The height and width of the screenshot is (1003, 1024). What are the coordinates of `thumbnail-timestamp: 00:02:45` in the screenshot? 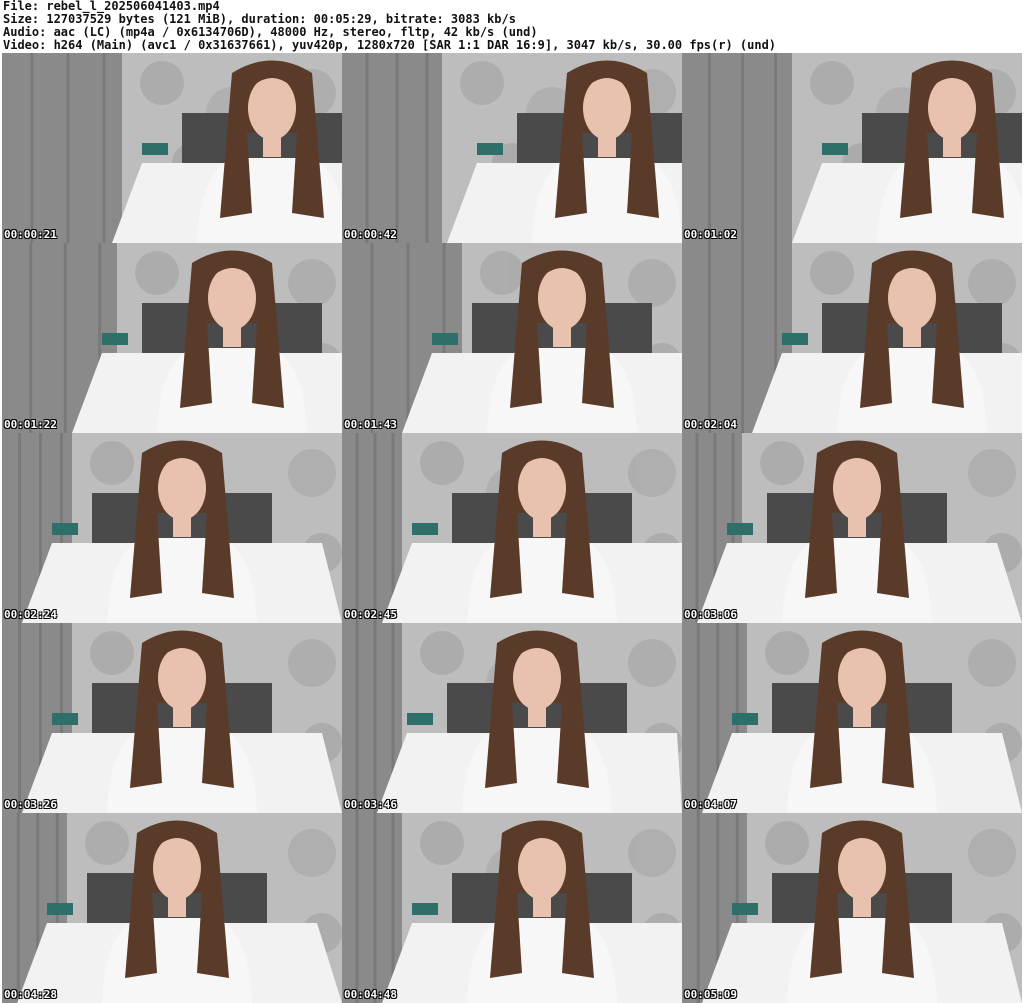 It's located at (370, 614).